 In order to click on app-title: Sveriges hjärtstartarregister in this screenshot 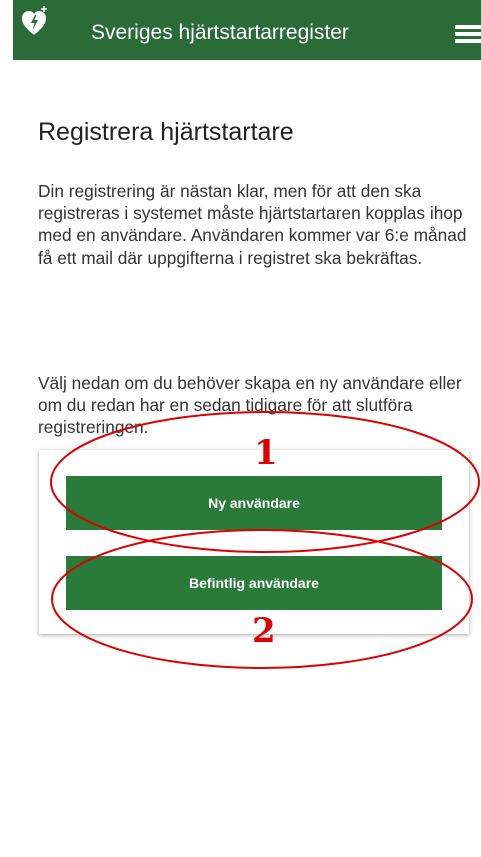, I will do `click(220, 32)`.